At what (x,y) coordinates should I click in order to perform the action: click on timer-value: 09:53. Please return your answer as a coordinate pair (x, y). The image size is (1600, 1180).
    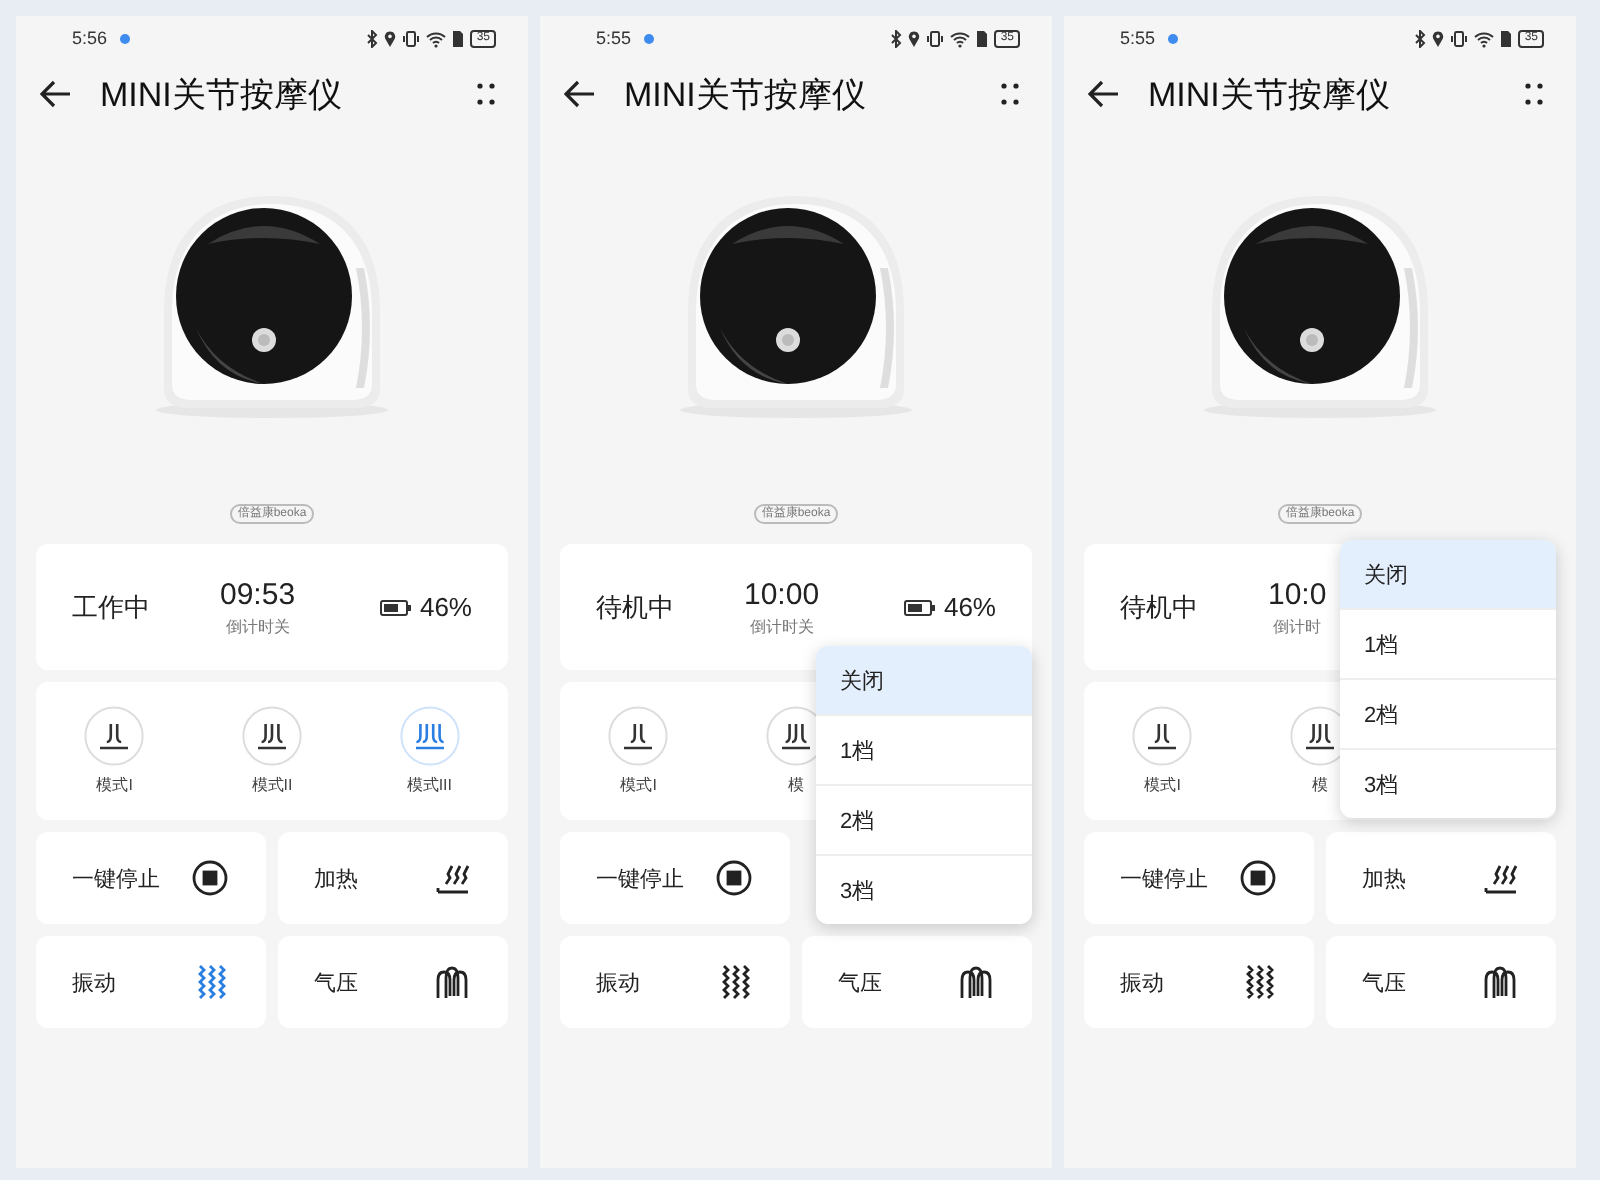
    Looking at the image, I should click on (258, 594).